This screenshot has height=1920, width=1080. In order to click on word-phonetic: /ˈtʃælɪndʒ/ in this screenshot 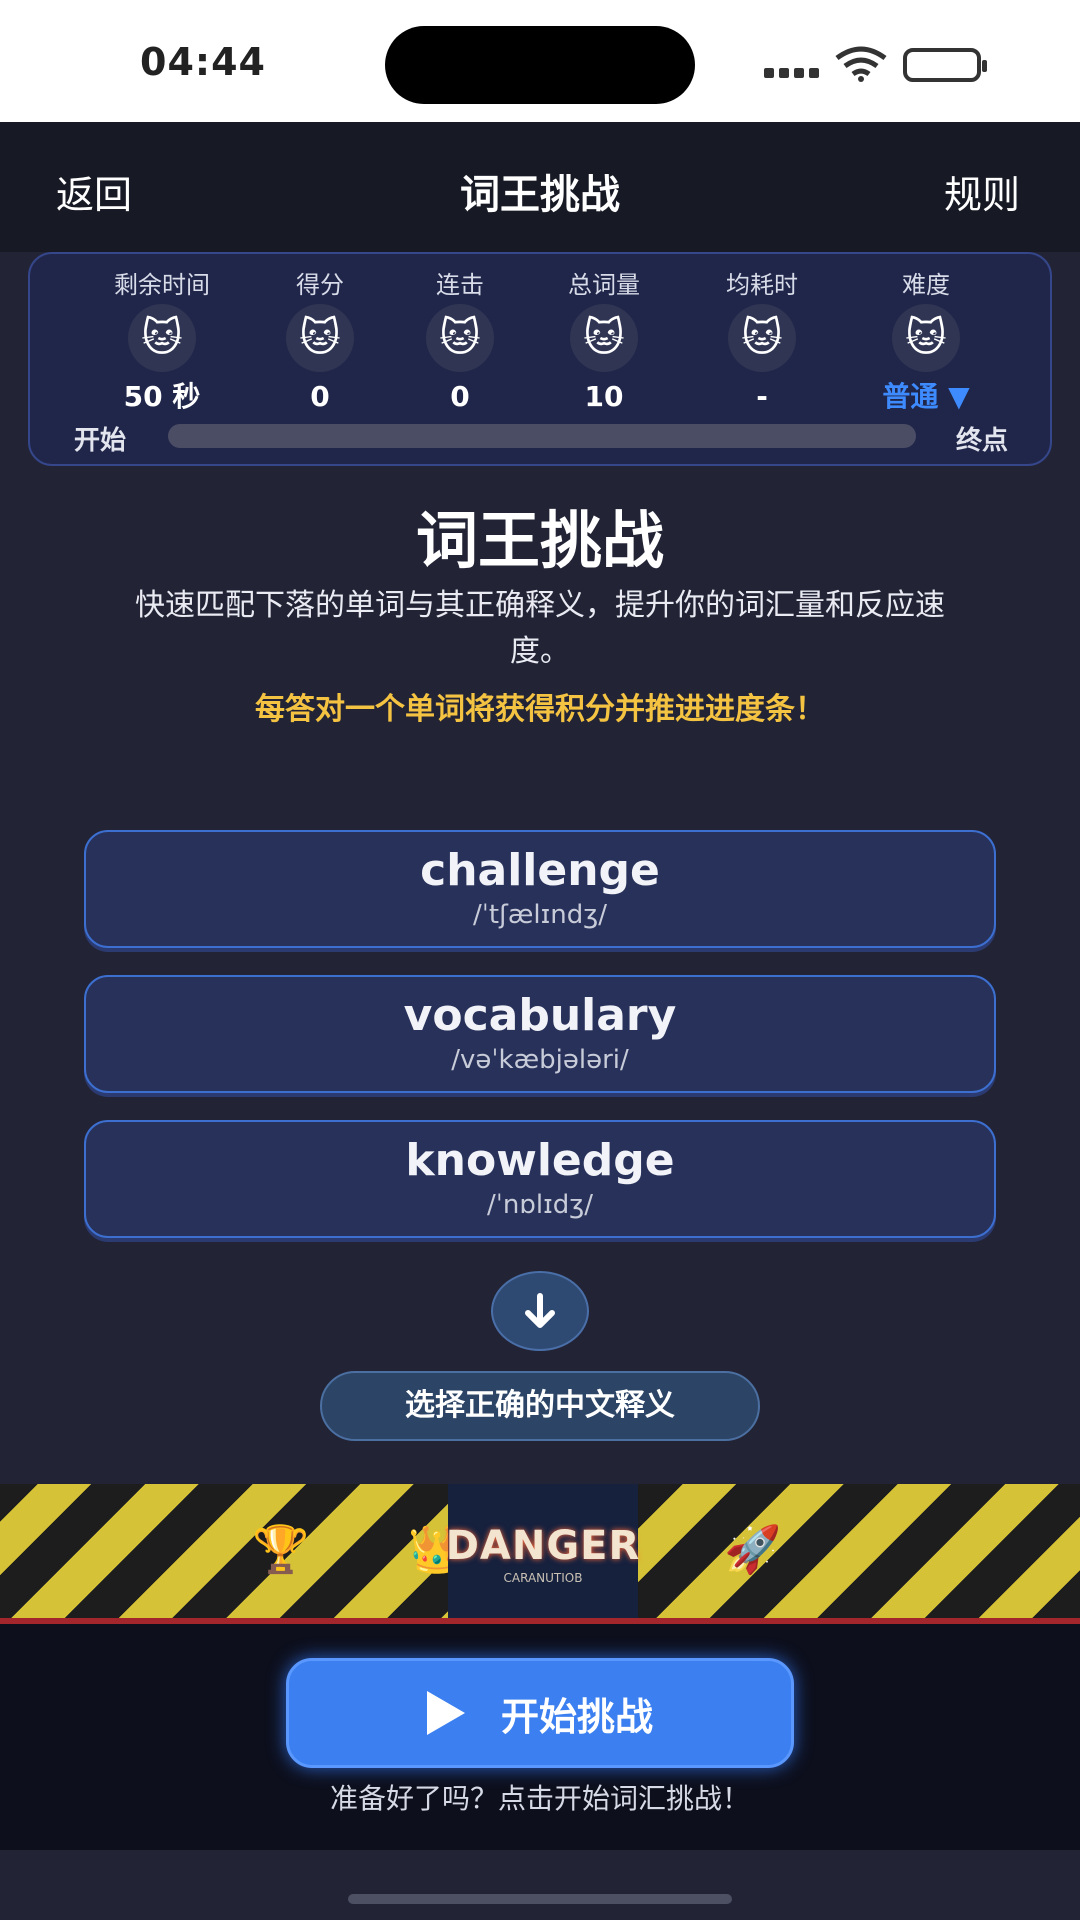, I will do `click(539, 915)`.